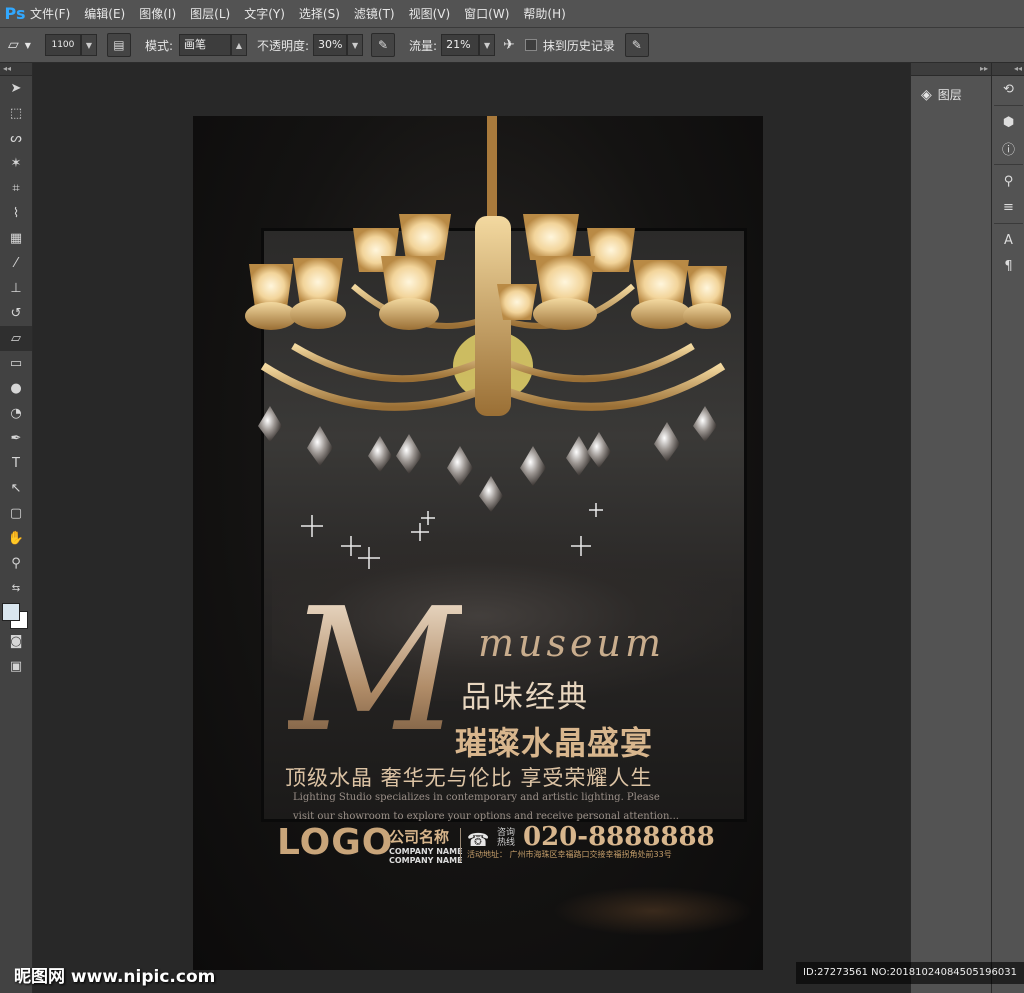 This screenshot has width=1024, height=993. Describe the element at coordinates (283, 45) in the screenshot. I see `opacity-label: 不透明度:` at that location.